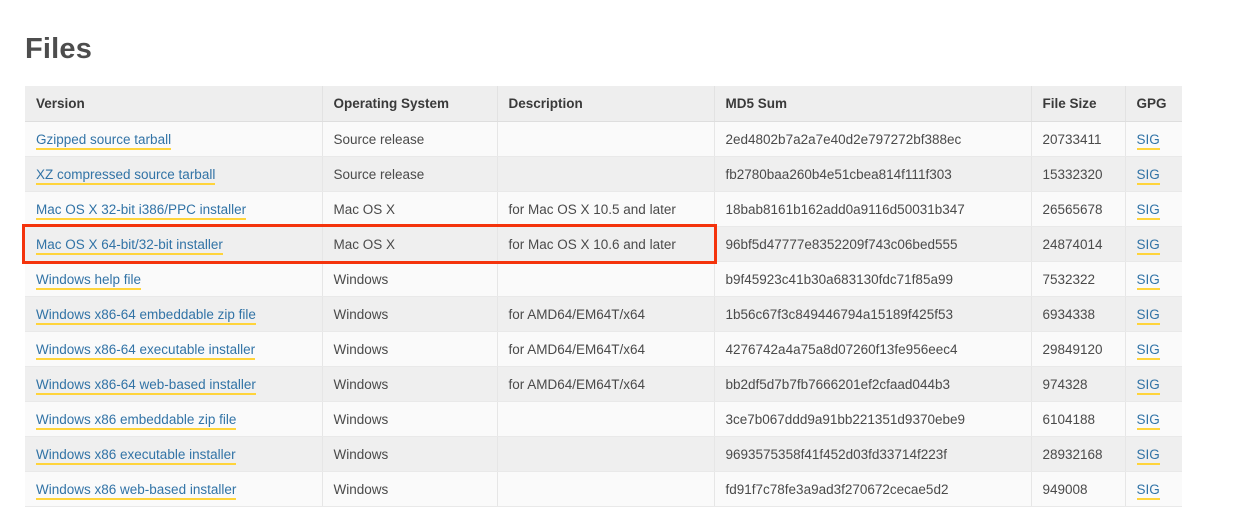  Describe the element at coordinates (146, 385) in the screenshot. I see `download-link: Windows x86-64 web-based installer` at that location.